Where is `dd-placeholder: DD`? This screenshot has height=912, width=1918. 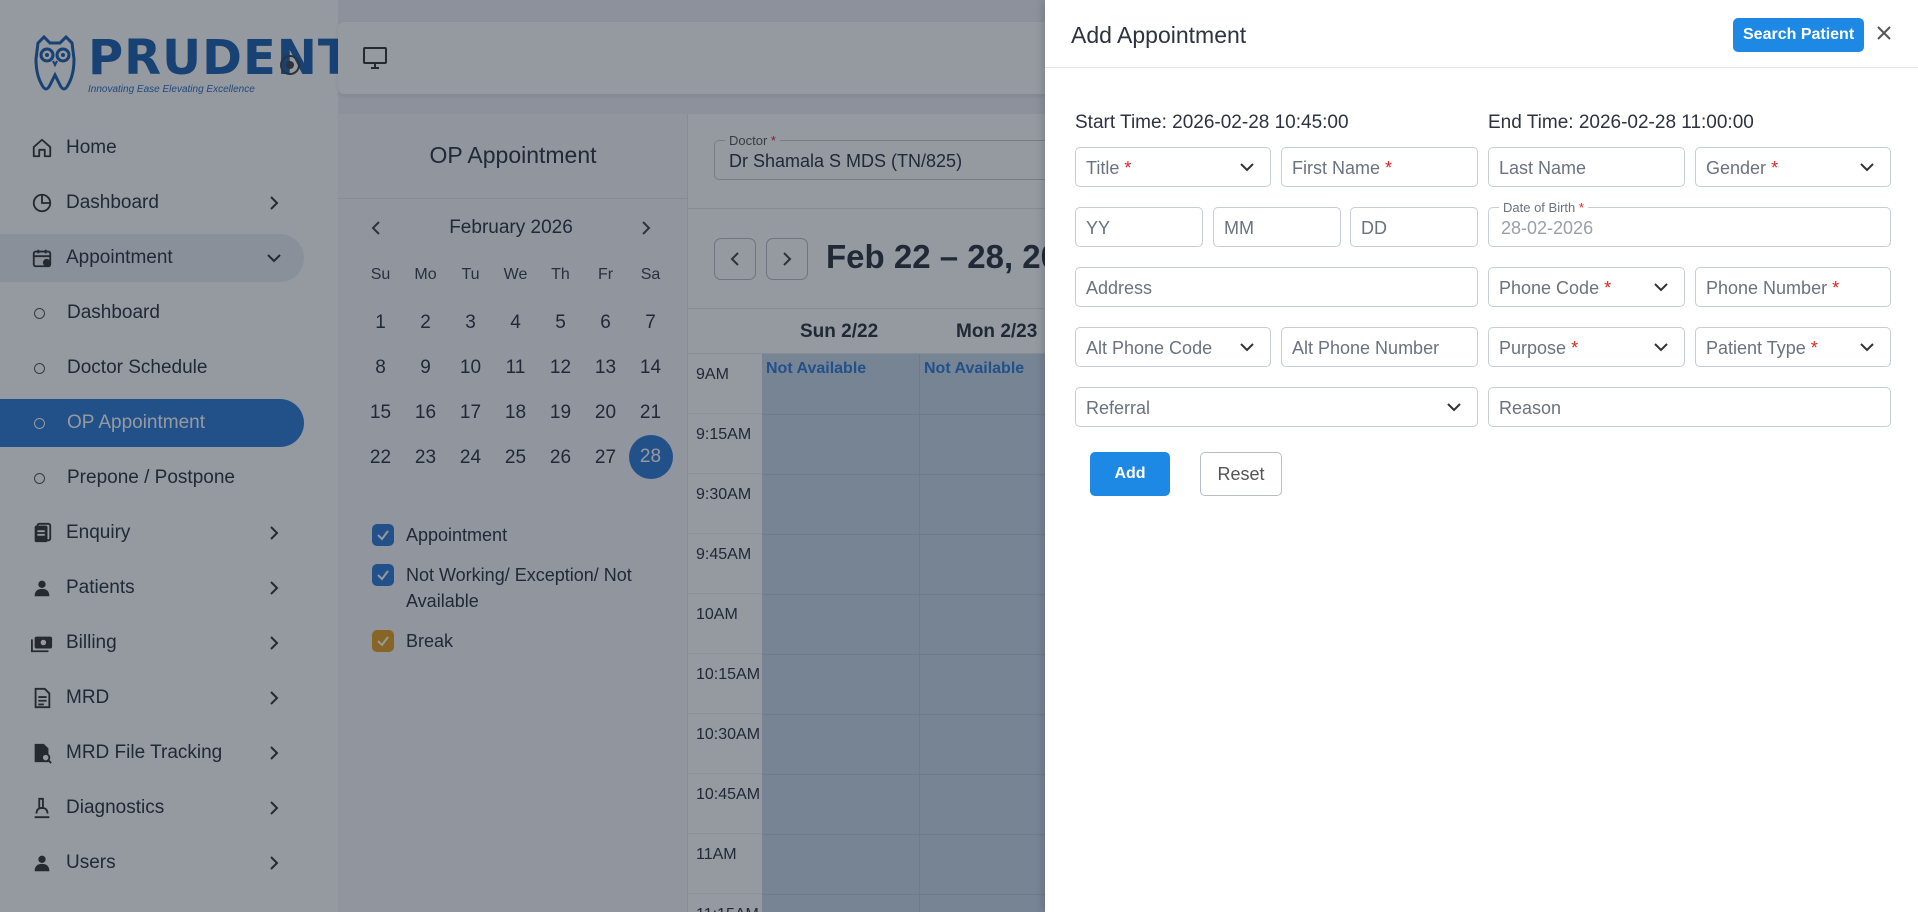
dd-placeholder: DD is located at coordinates (1374, 228).